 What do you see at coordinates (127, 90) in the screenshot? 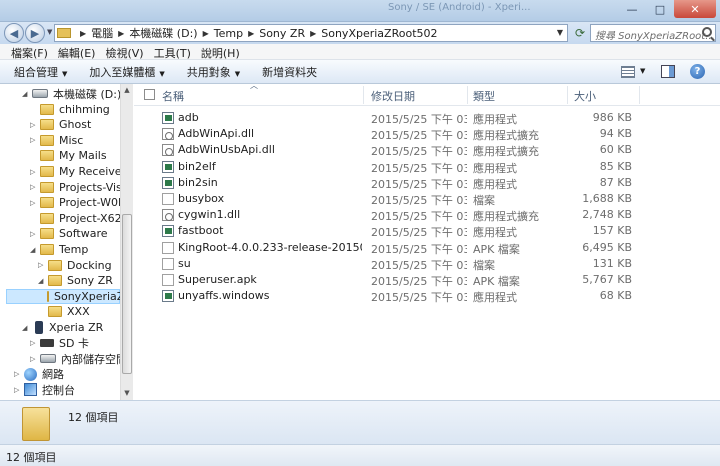
I see `scroll-up-icon: ▲` at bounding box center [127, 90].